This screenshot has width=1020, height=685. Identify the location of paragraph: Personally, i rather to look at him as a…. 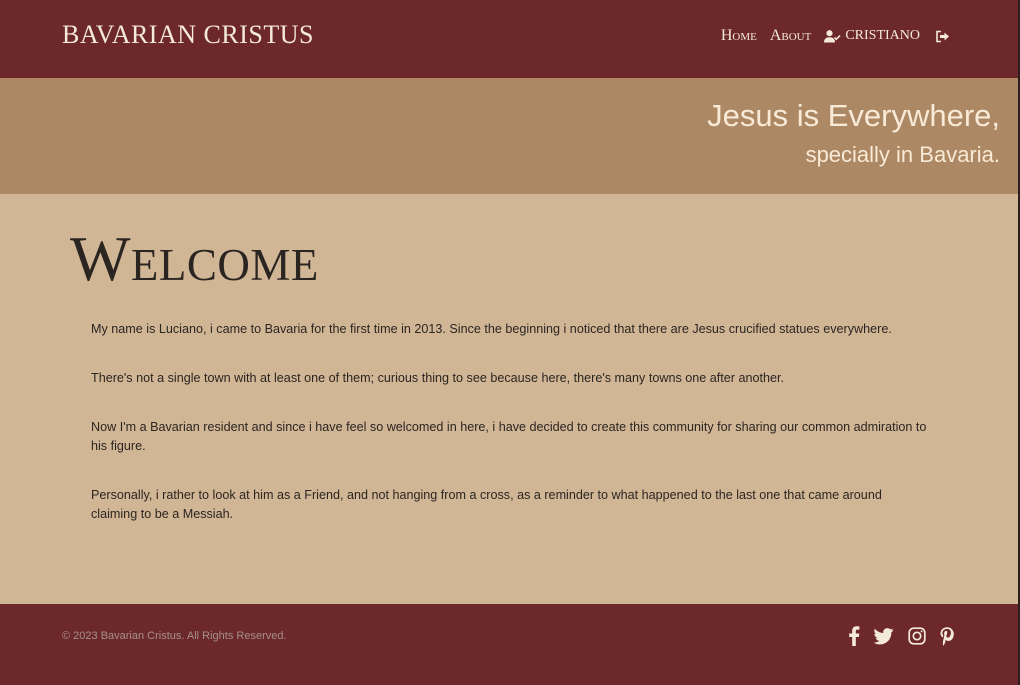
(486, 504).